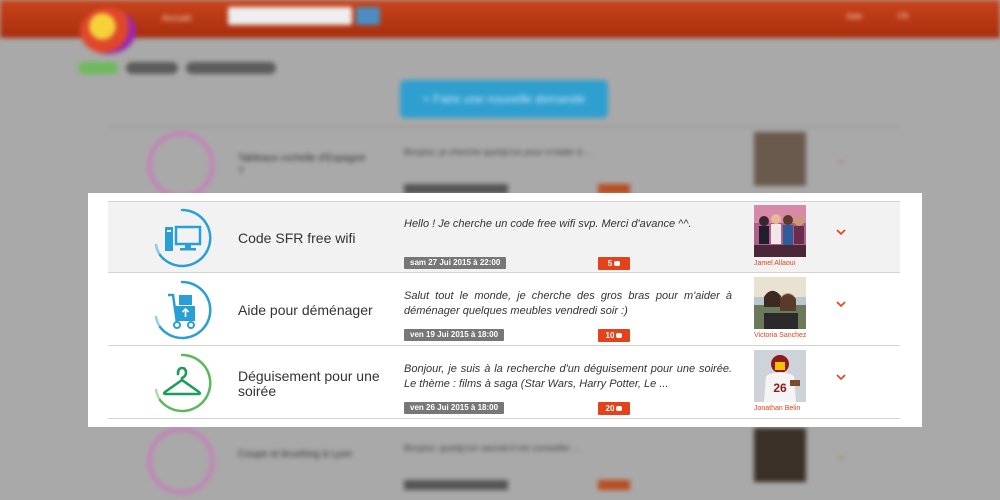 The height and width of the screenshot is (500, 1000). What do you see at coordinates (368, 16) in the screenshot?
I see `search-button` at bounding box center [368, 16].